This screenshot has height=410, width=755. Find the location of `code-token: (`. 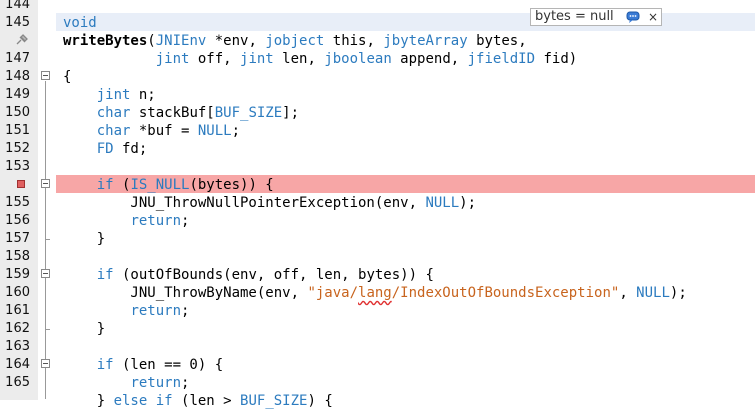

code-token: ( is located at coordinates (122, 185).